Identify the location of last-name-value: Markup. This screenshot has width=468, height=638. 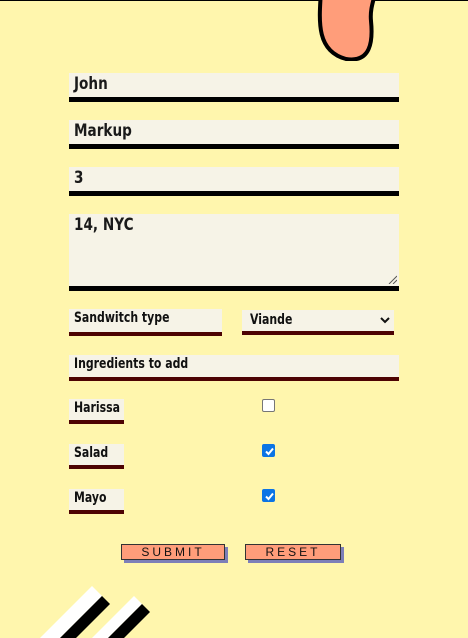
(103, 131).